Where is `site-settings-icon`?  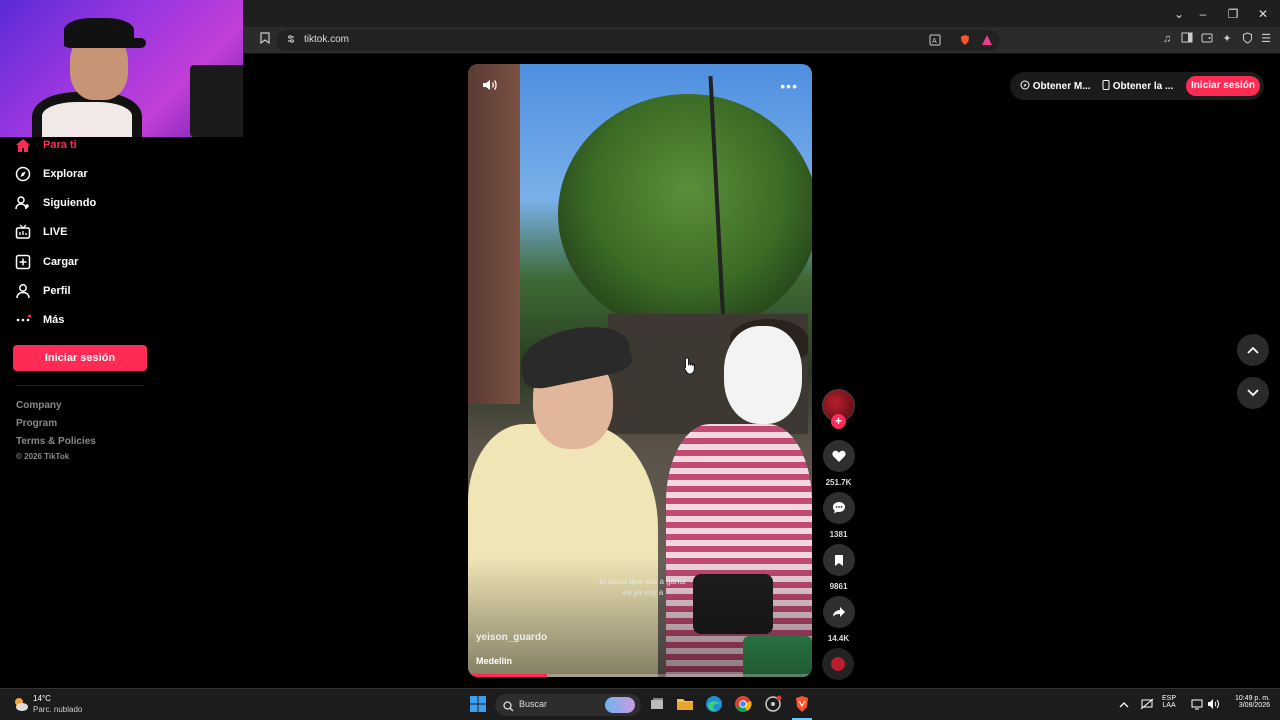 site-settings-icon is located at coordinates (291, 41).